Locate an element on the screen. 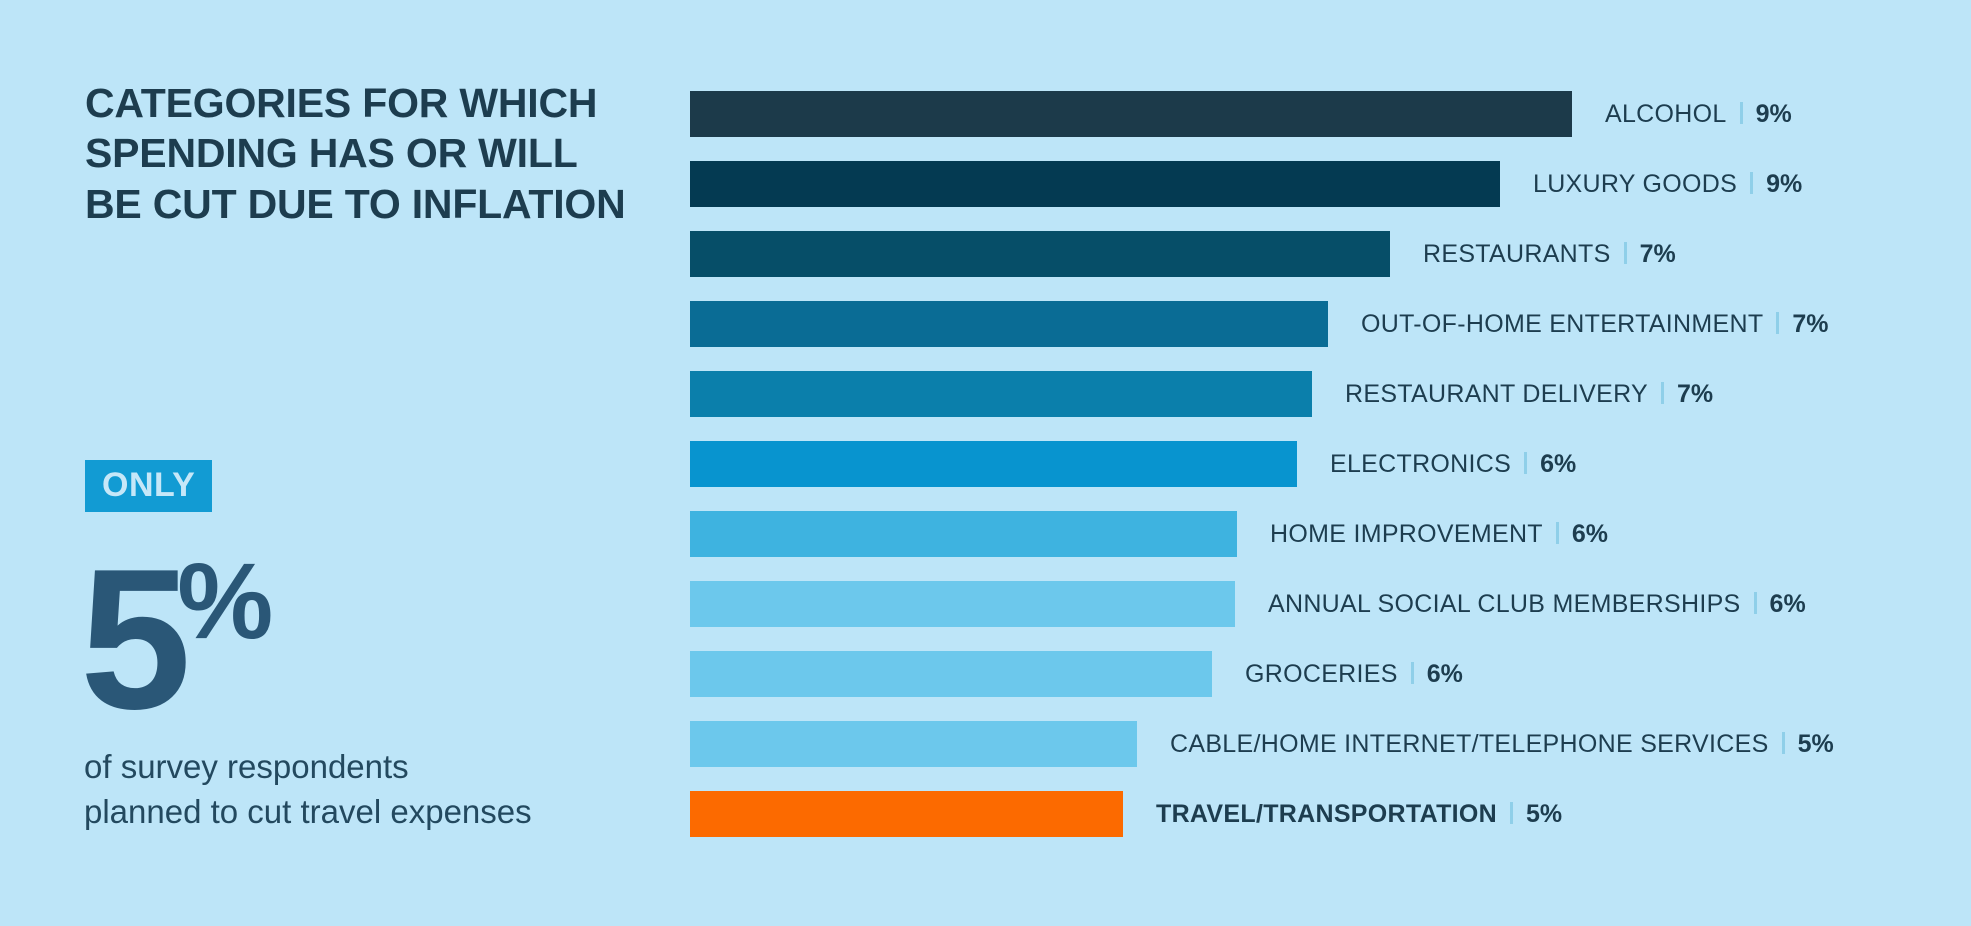 The width and height of the screenshot is (1971, 926). bar-row: HOME IMPROVEMENT 6% is located at coordinates (1149, 534).